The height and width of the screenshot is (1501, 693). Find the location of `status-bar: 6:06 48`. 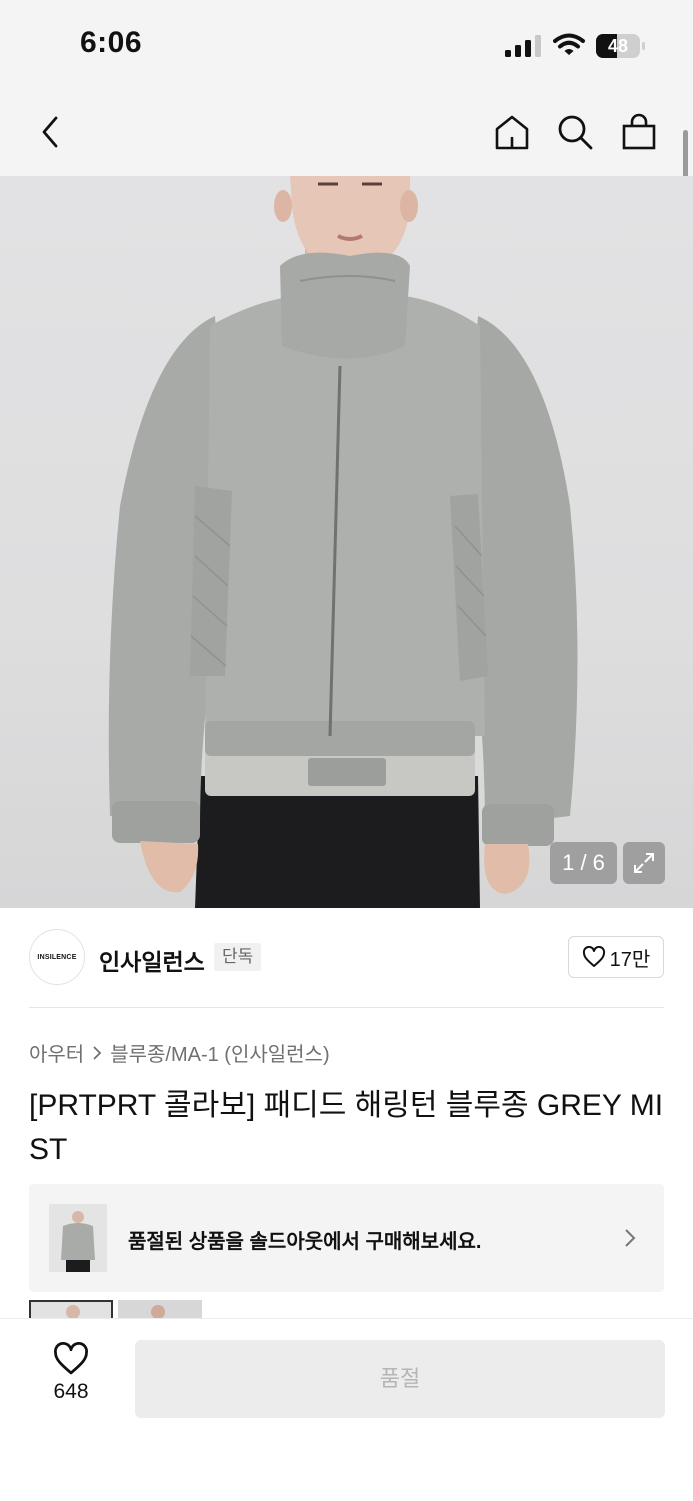

status-bar: 6:06 48 is located at coordinates (346, 44).